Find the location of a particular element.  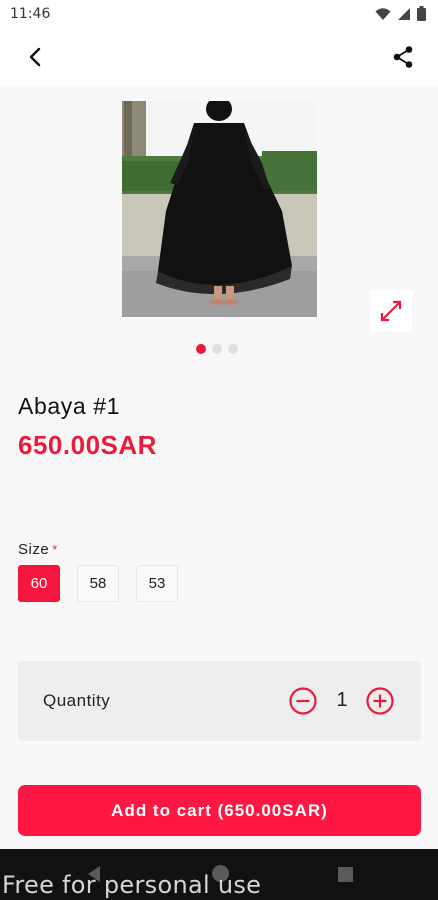

battery-icon is located at coordinates (421, 13).